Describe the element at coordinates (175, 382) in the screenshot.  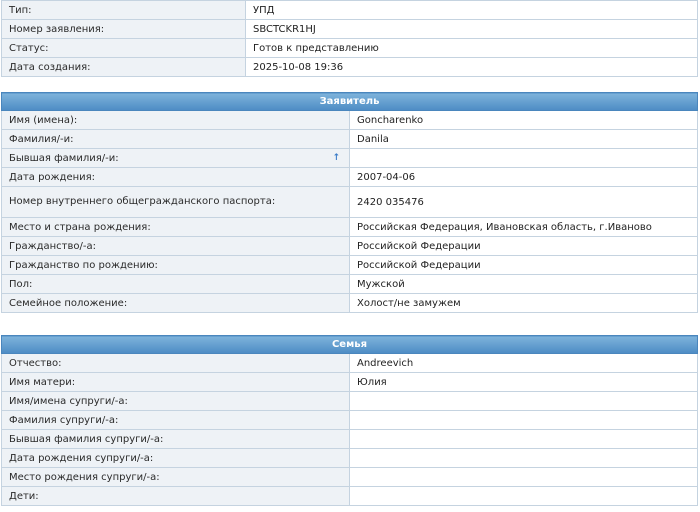
I see `field-label: Имя матери:` at that location.